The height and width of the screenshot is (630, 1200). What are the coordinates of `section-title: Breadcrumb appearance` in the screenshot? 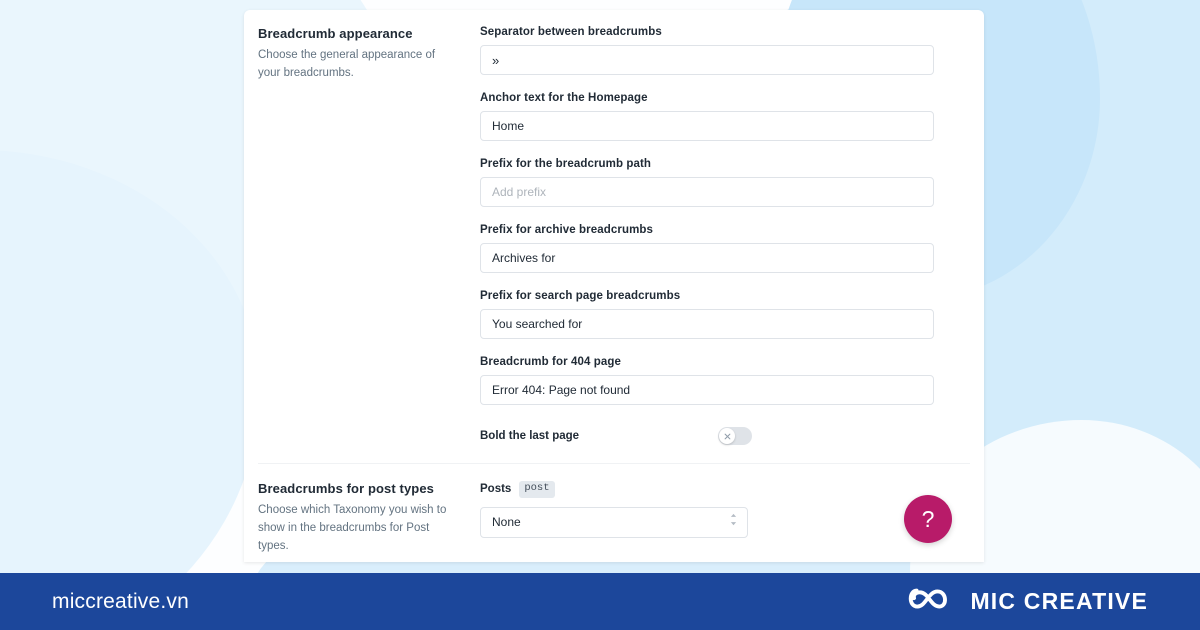 It's located at (335, 33).